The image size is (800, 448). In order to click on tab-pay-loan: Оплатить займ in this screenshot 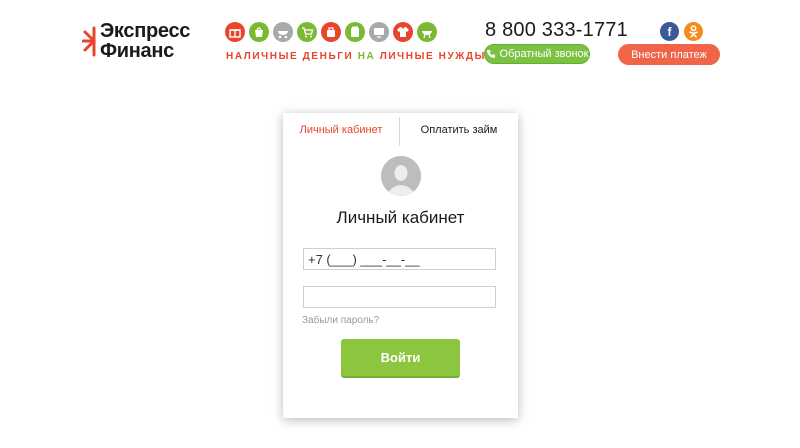, I will do `click(459, 129)`.